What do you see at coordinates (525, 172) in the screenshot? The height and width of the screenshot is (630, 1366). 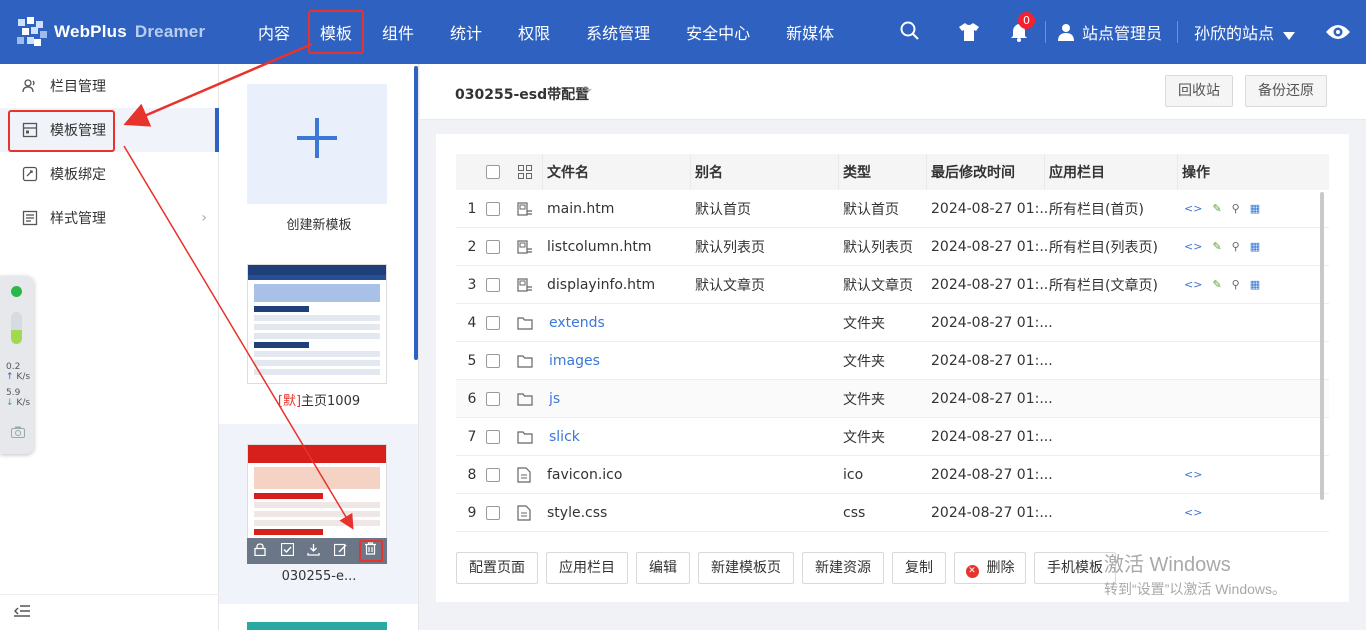 I see `grid-view-icon` at bounding box center [525, 172].